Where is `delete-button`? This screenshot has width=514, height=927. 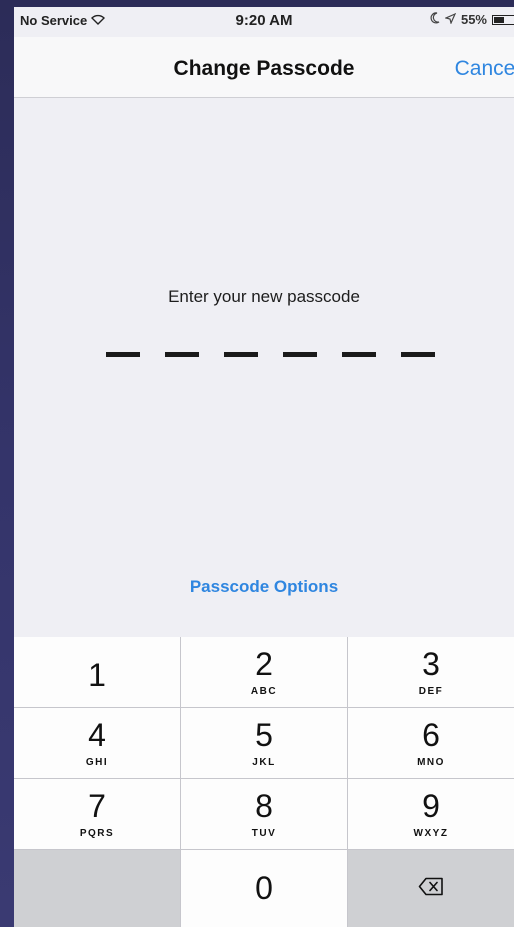 delete-button is located at coordinates (431, 888).